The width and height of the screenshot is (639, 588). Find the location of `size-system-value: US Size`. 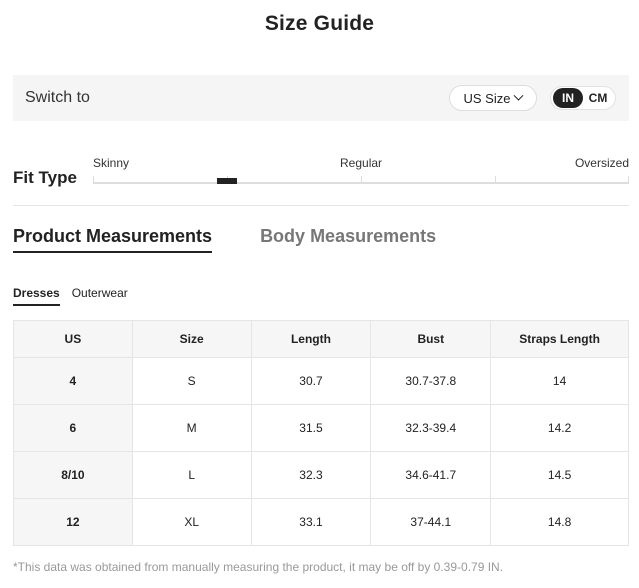

size-system-value: US Size is located at coordinates (487, 98).